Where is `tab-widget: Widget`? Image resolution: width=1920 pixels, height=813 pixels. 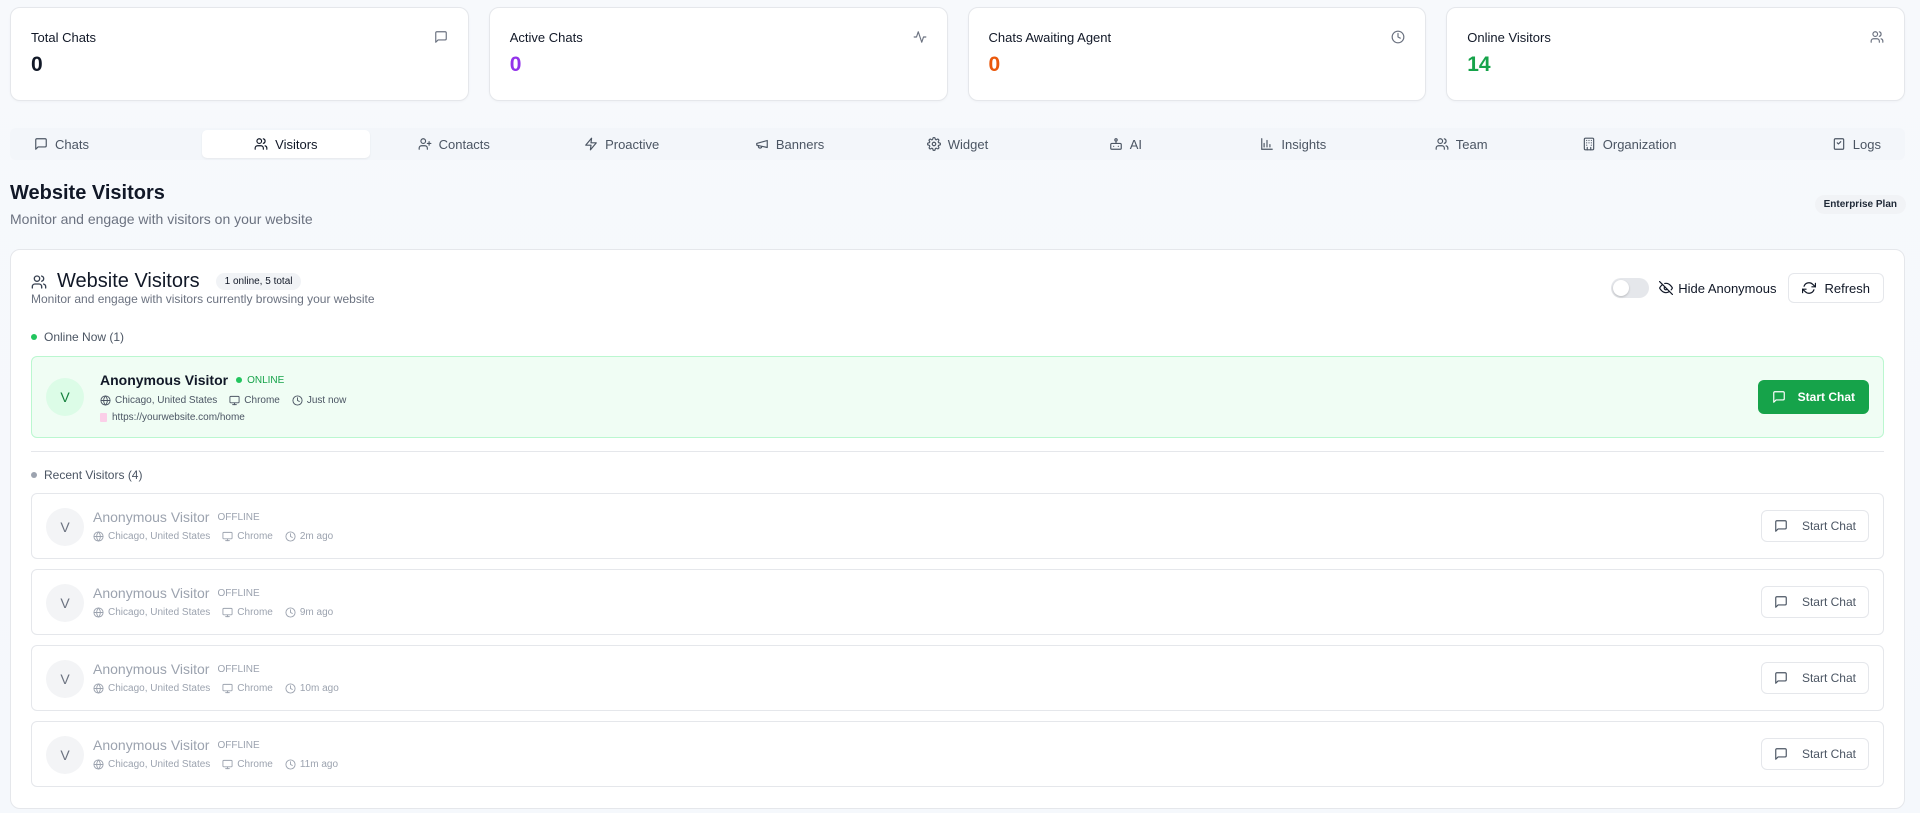
tab-widget: Widget is located at coordinates (958, 144).